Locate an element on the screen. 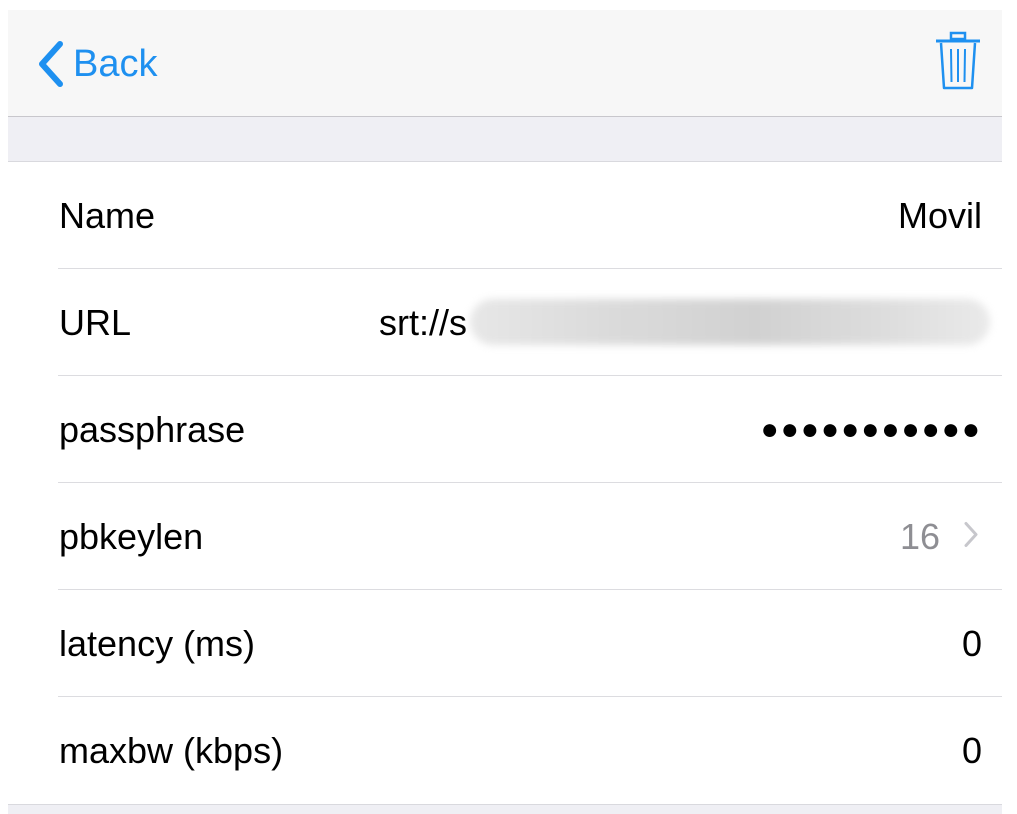  trash-icon is located at coordinates (958, 63).